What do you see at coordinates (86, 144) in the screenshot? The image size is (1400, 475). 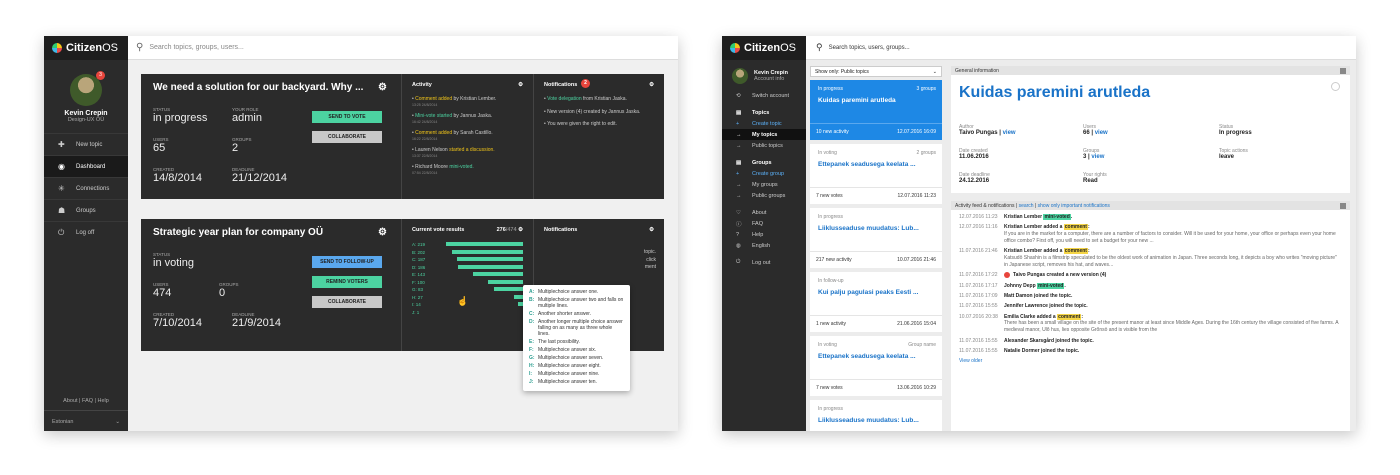 I see `sidebar-item-new-topic: ✚ New topic` at bounding box center [86, 144].